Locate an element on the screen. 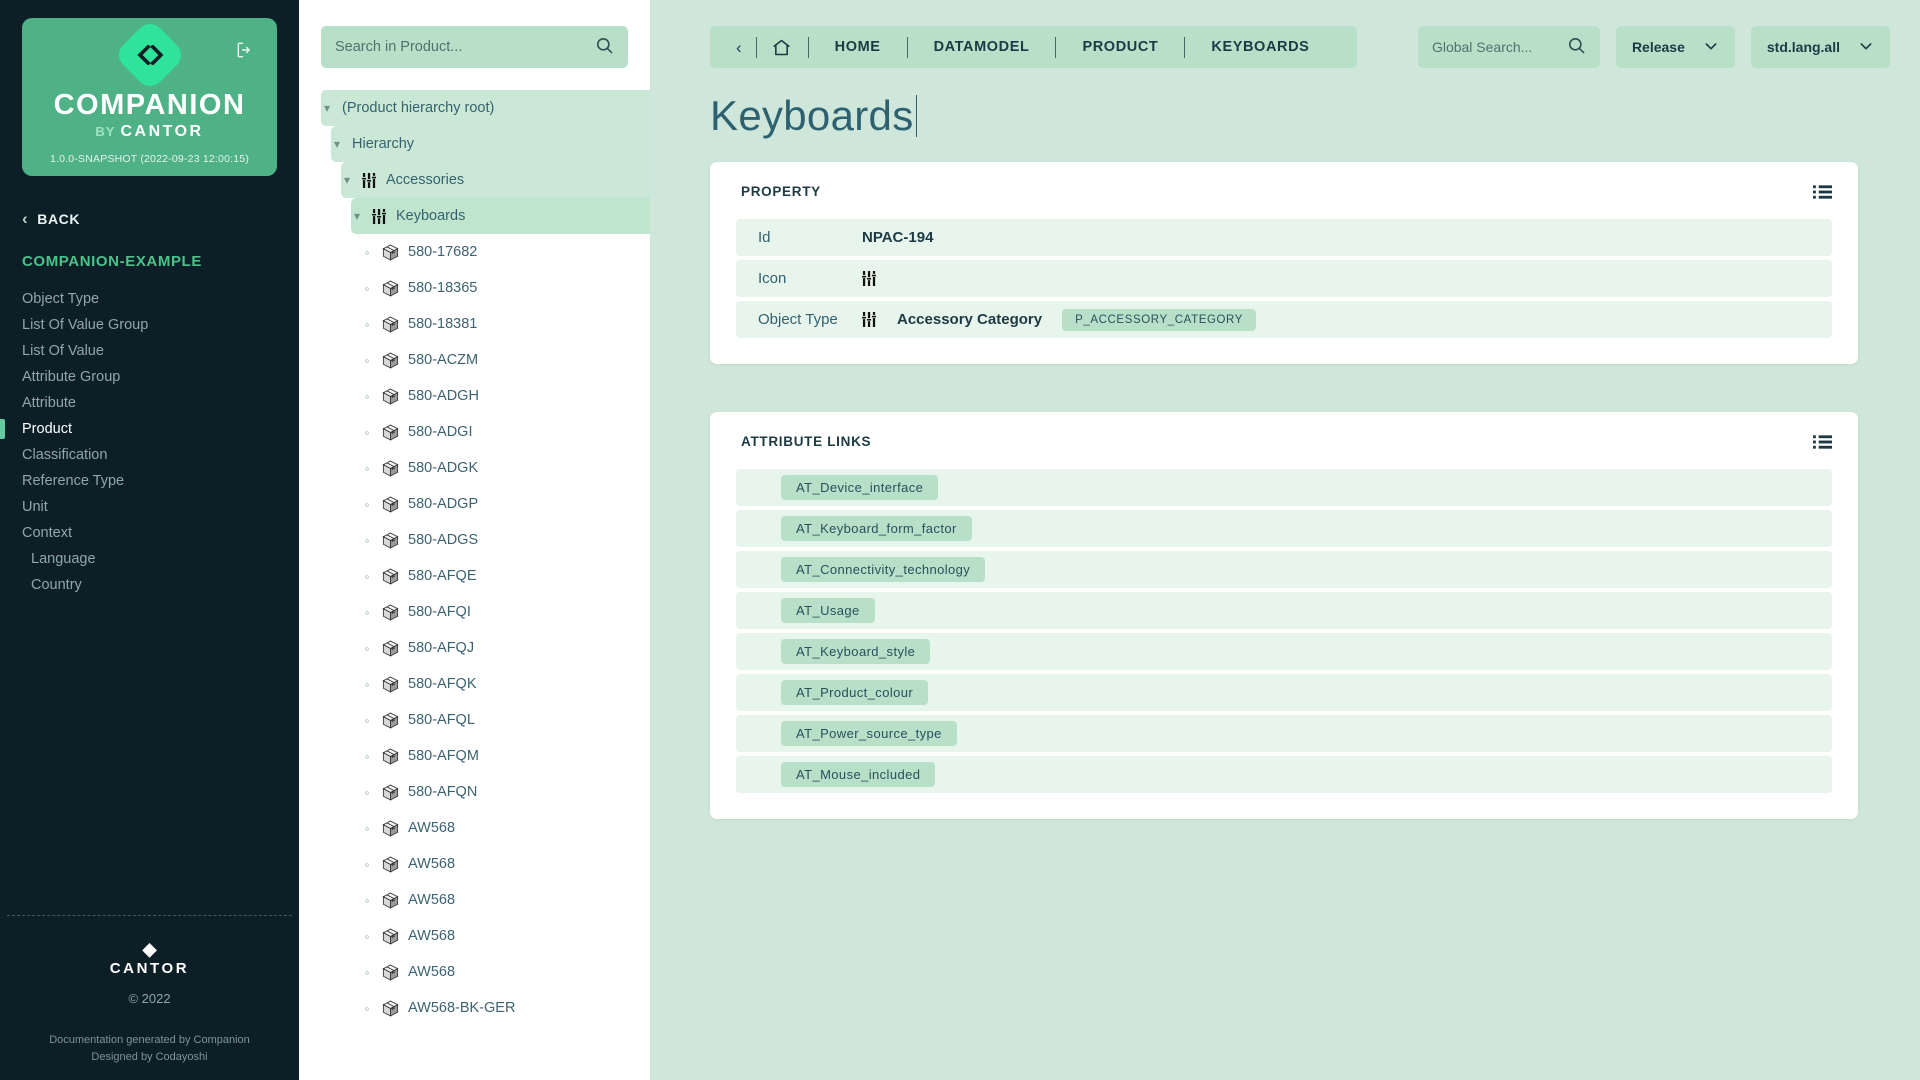  tree-node-label: Keyboards is located at coordinates (431, 216).